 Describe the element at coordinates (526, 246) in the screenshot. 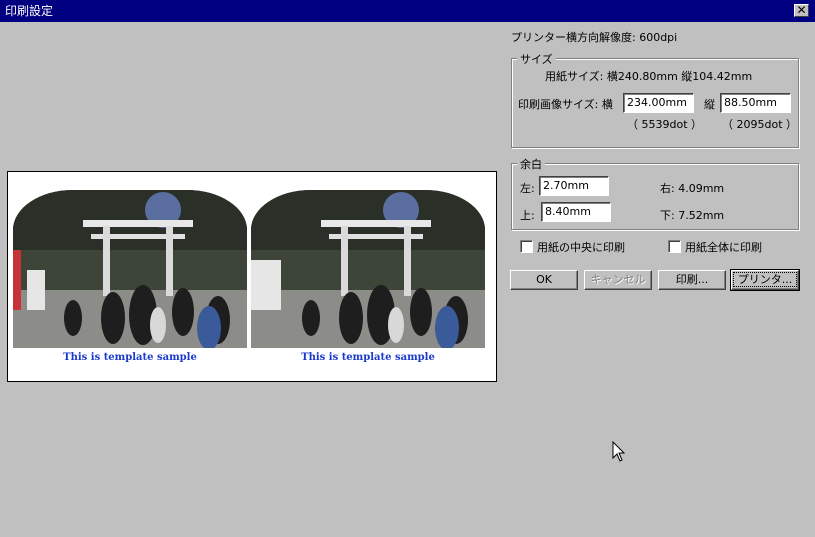

I see `center-print-checkbox` at that location.